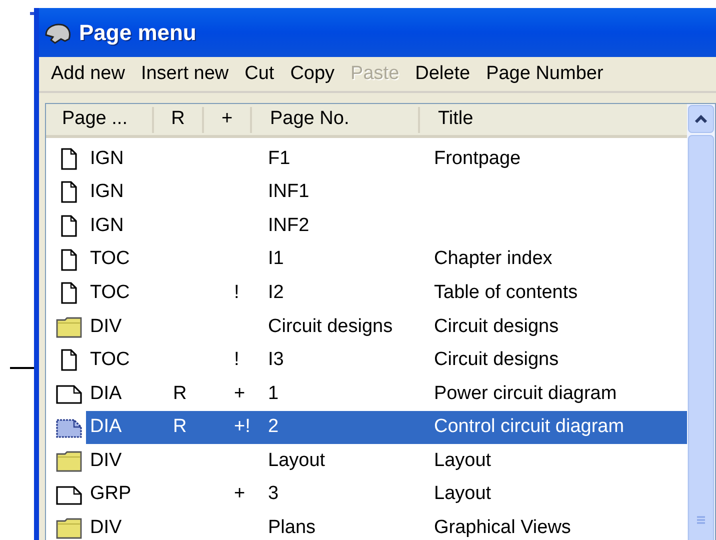  Describe the element at coordinates (88, 74) in the screenshot. I see `menu-item: Add new` at that location.